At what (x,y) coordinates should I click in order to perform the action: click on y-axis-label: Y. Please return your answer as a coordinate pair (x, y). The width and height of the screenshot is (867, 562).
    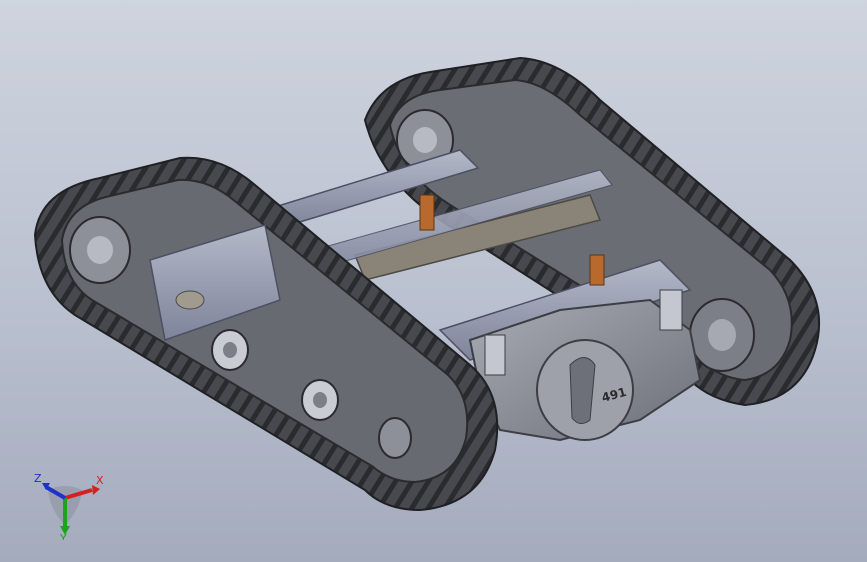
    Looking at the image, I should click on (63, 536).